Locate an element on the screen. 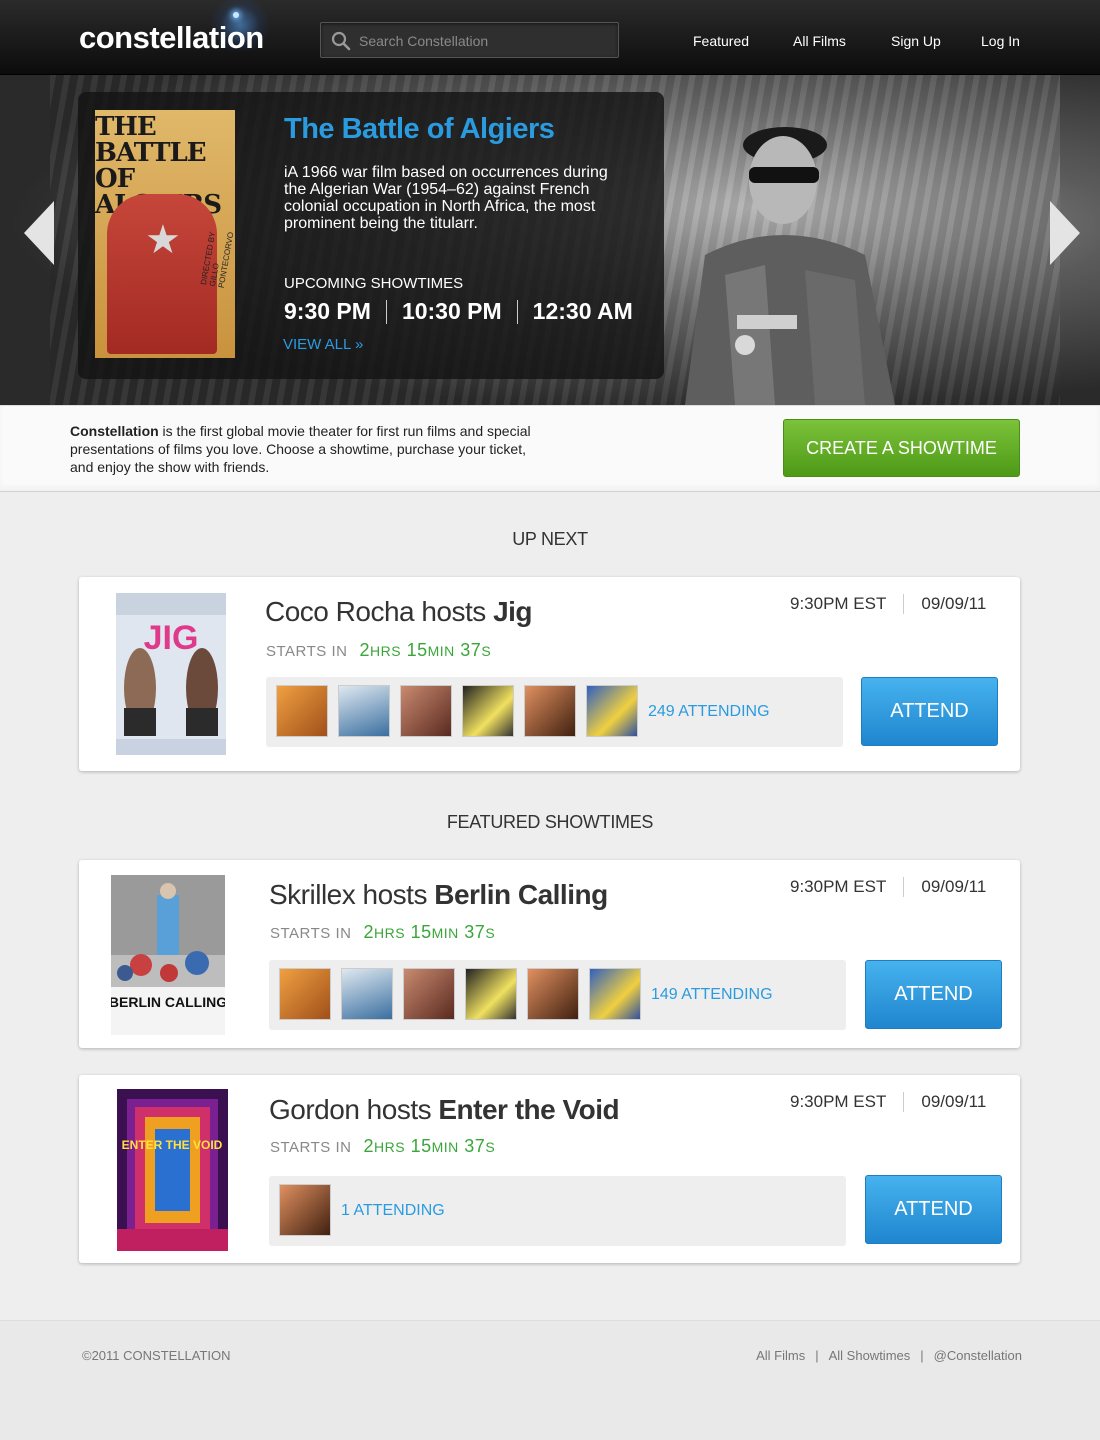  poster-star-icon: ★ is located at coordinates (163, 240).